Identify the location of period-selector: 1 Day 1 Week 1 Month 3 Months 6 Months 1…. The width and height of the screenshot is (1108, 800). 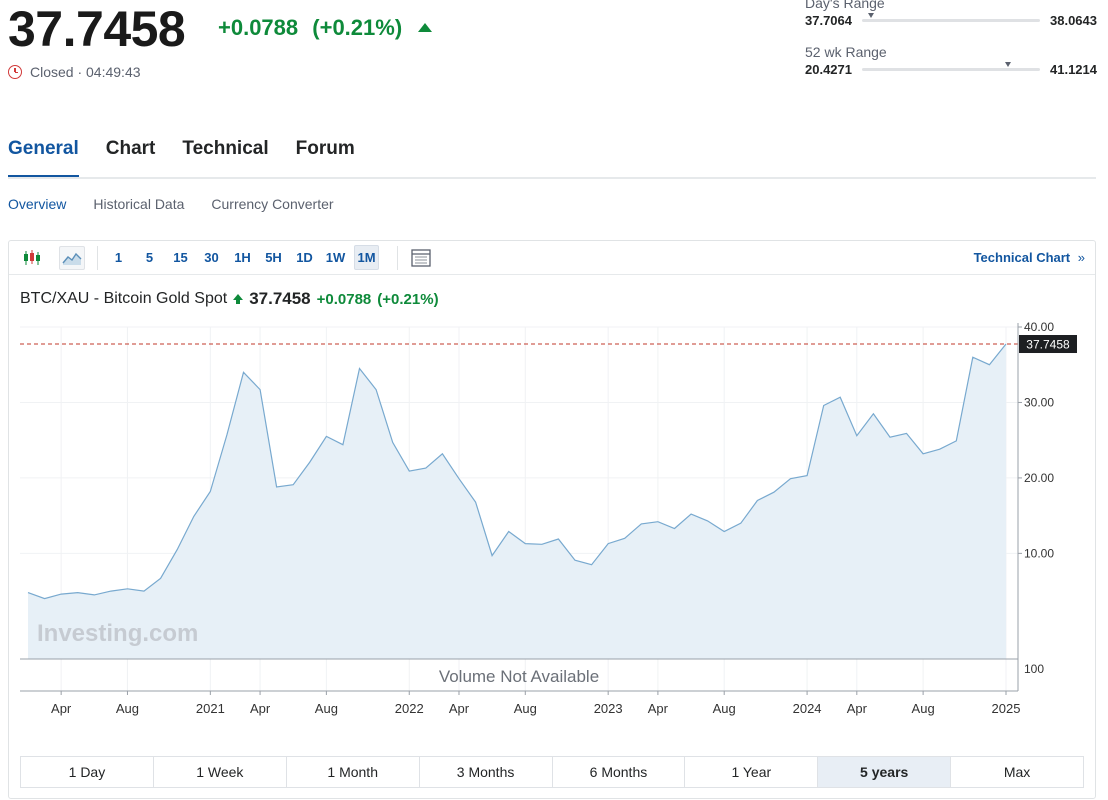
(552, 772).